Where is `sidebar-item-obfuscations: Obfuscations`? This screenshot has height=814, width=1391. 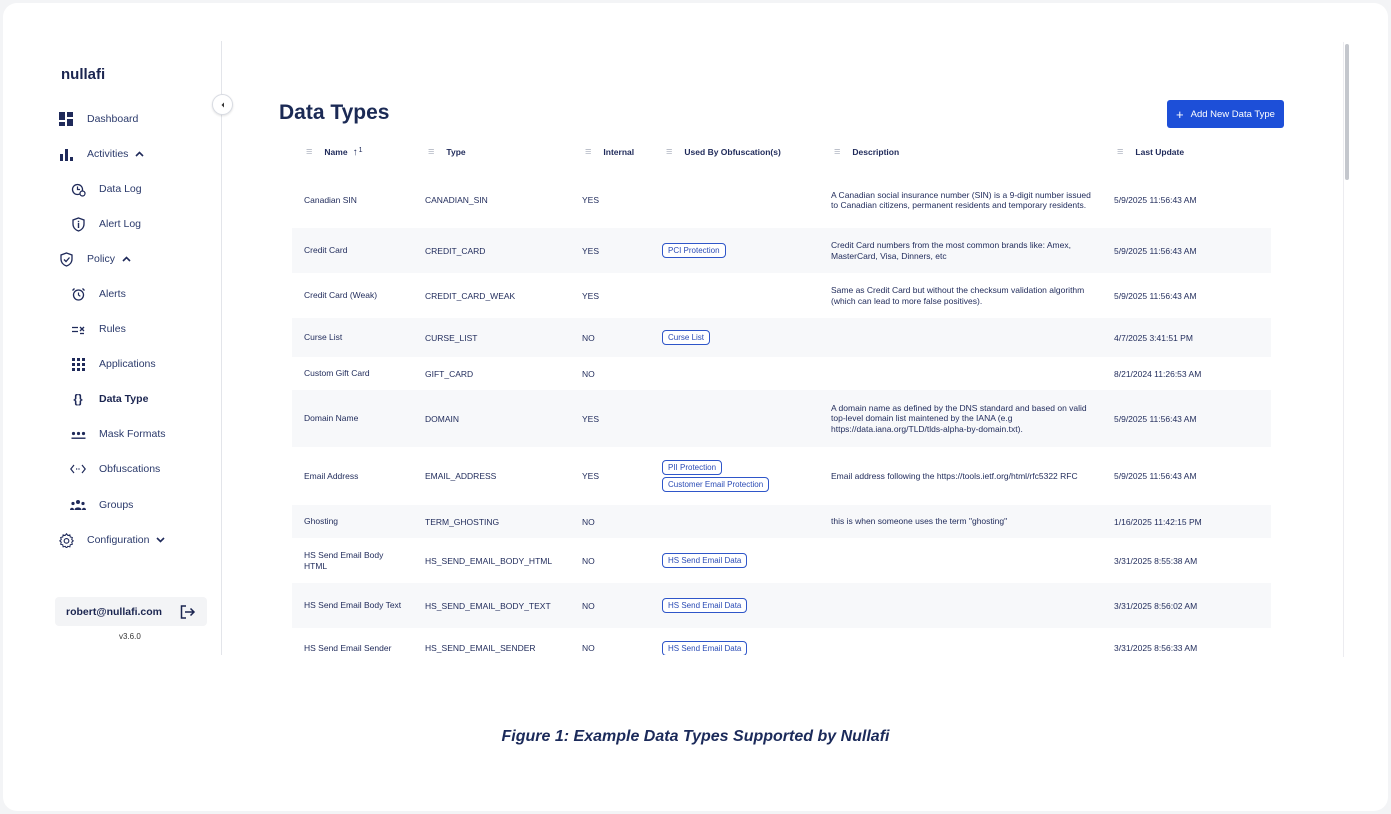
sidebar-item-obfuscations: Obfuscations is located at coordinates (115, 469).